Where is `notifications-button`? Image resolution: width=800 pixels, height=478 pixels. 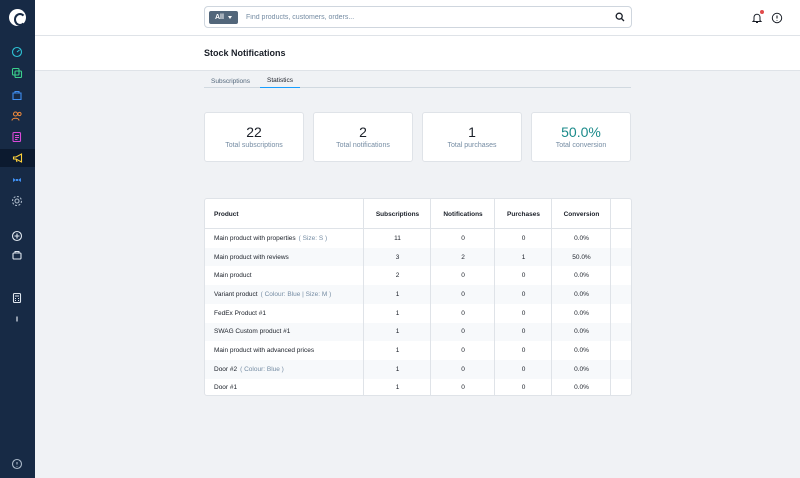 notifications-button is located at coordinates (757, 16).